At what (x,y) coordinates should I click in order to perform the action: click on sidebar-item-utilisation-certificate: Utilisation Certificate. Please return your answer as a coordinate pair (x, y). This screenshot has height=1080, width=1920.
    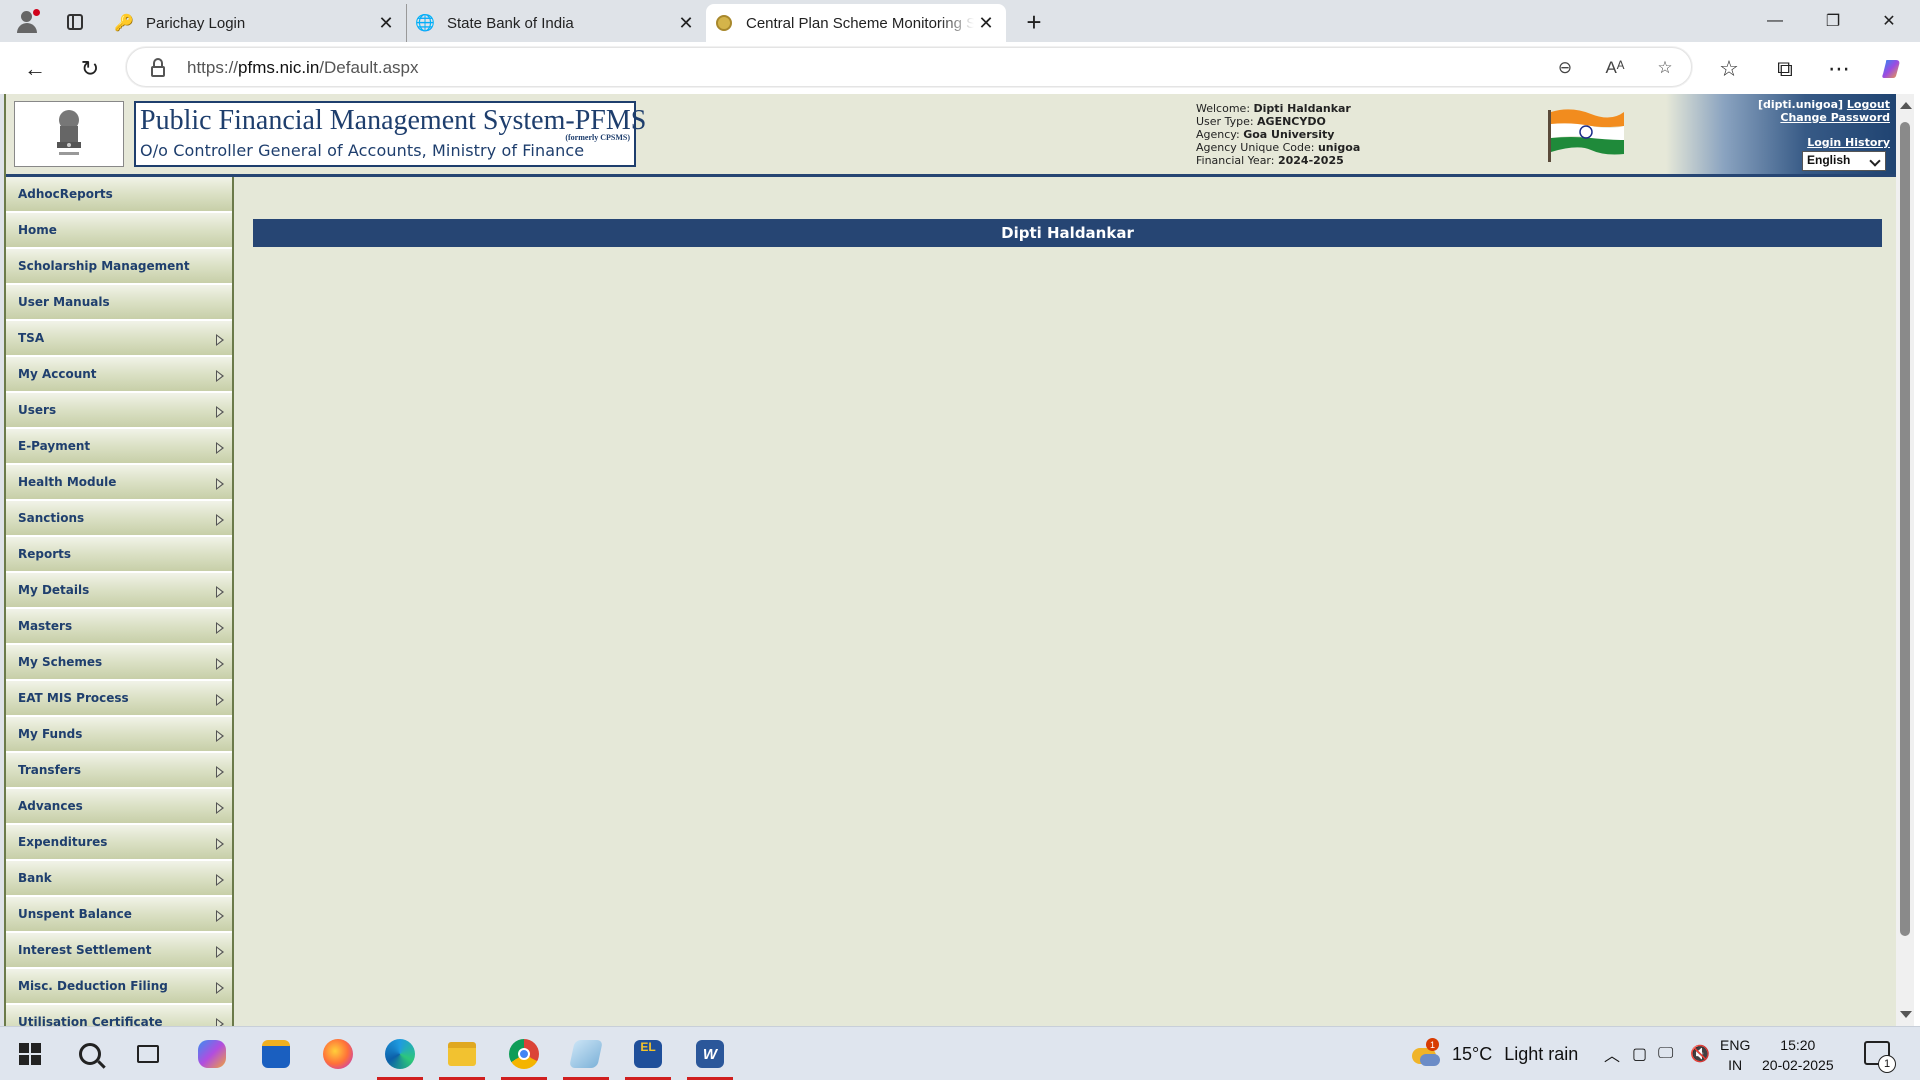
    Looking at the image, I should click on (119, 1015).